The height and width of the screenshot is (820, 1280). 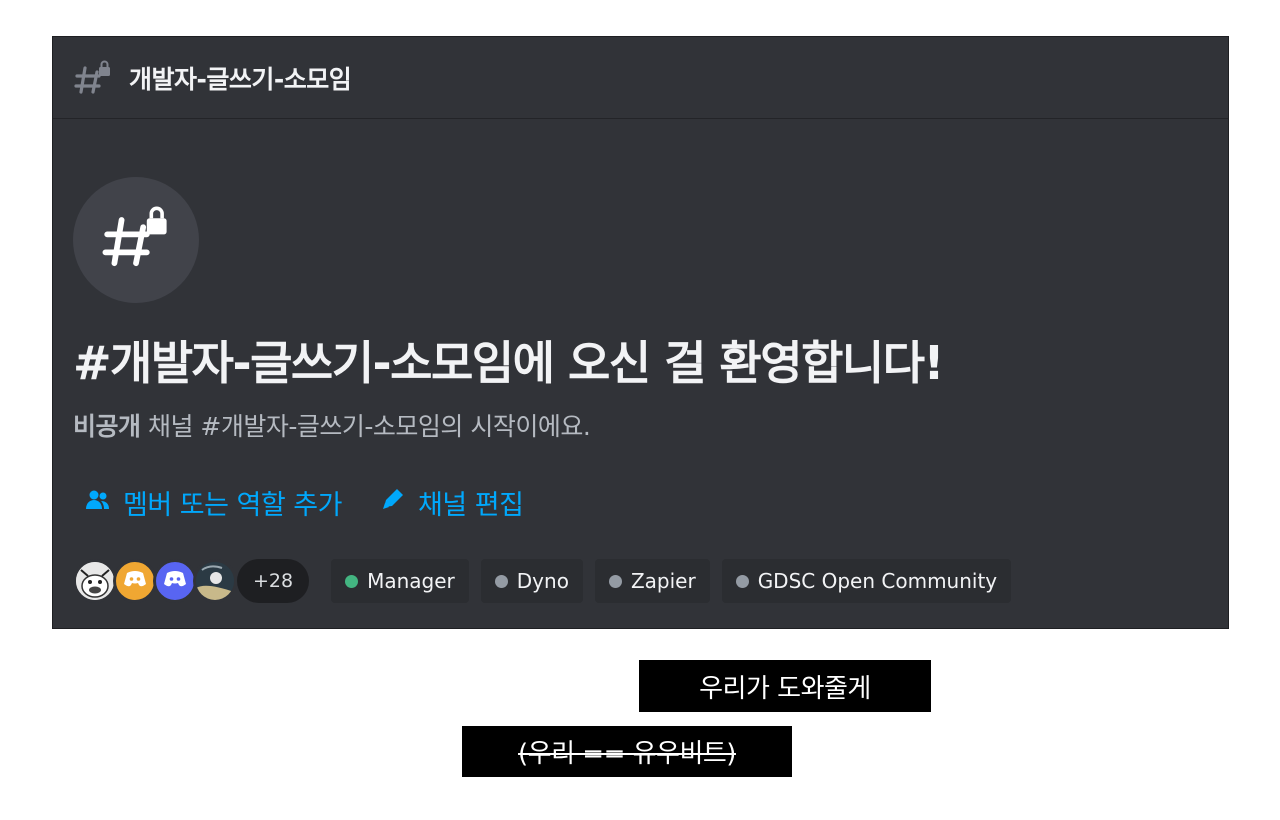 What do you see at coordinates (640, 78) in the screenshot?
I see `channel-header: 개발자-글쓰기-소모임` at bounding box center [640, 78].